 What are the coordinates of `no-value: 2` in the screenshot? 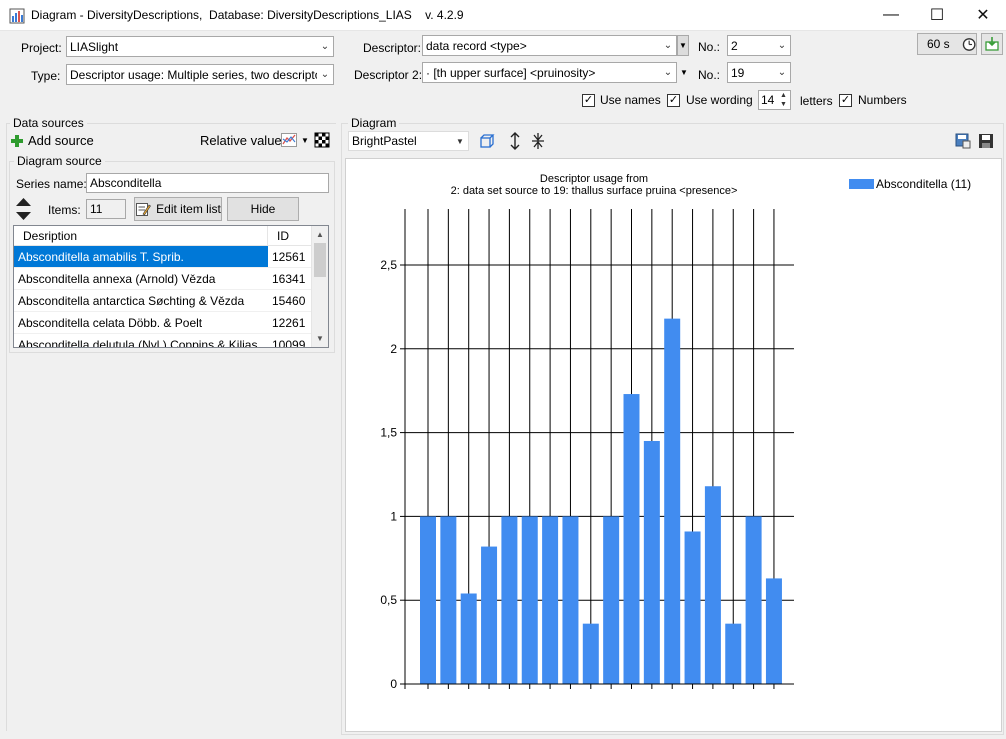 It's located at (734, 45).